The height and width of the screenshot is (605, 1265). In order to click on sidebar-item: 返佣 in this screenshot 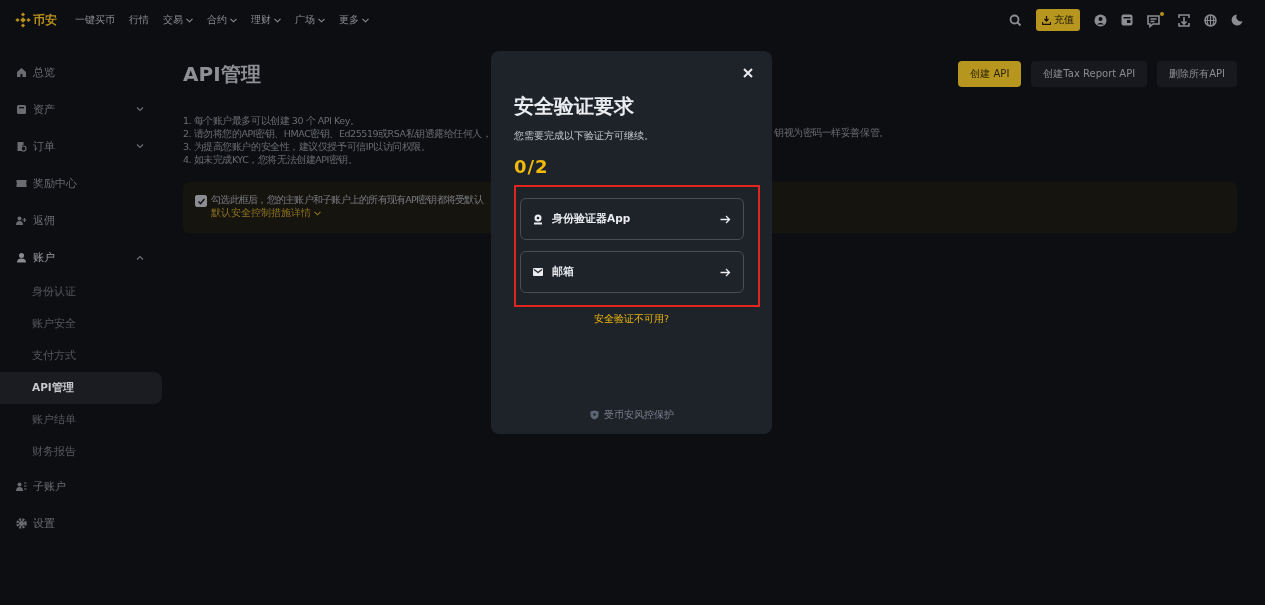, I will do `click(81, 220)`.